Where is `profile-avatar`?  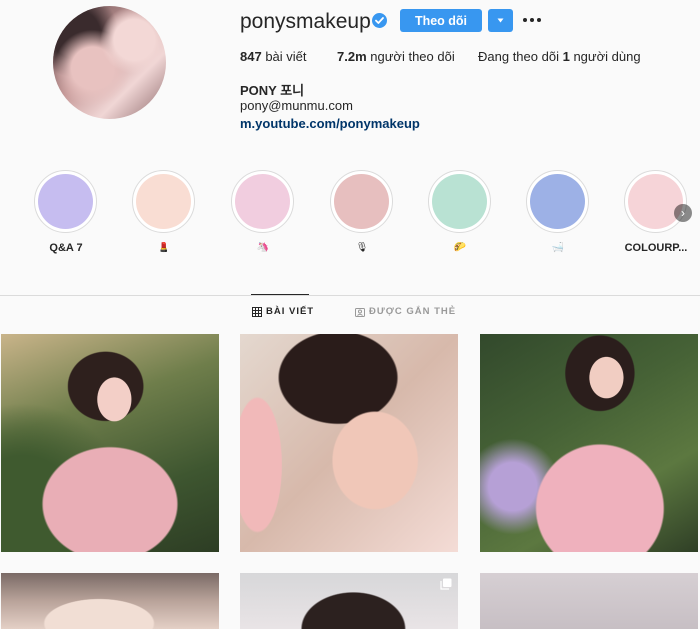 profile-avatar is located at coordinates (109, 62).